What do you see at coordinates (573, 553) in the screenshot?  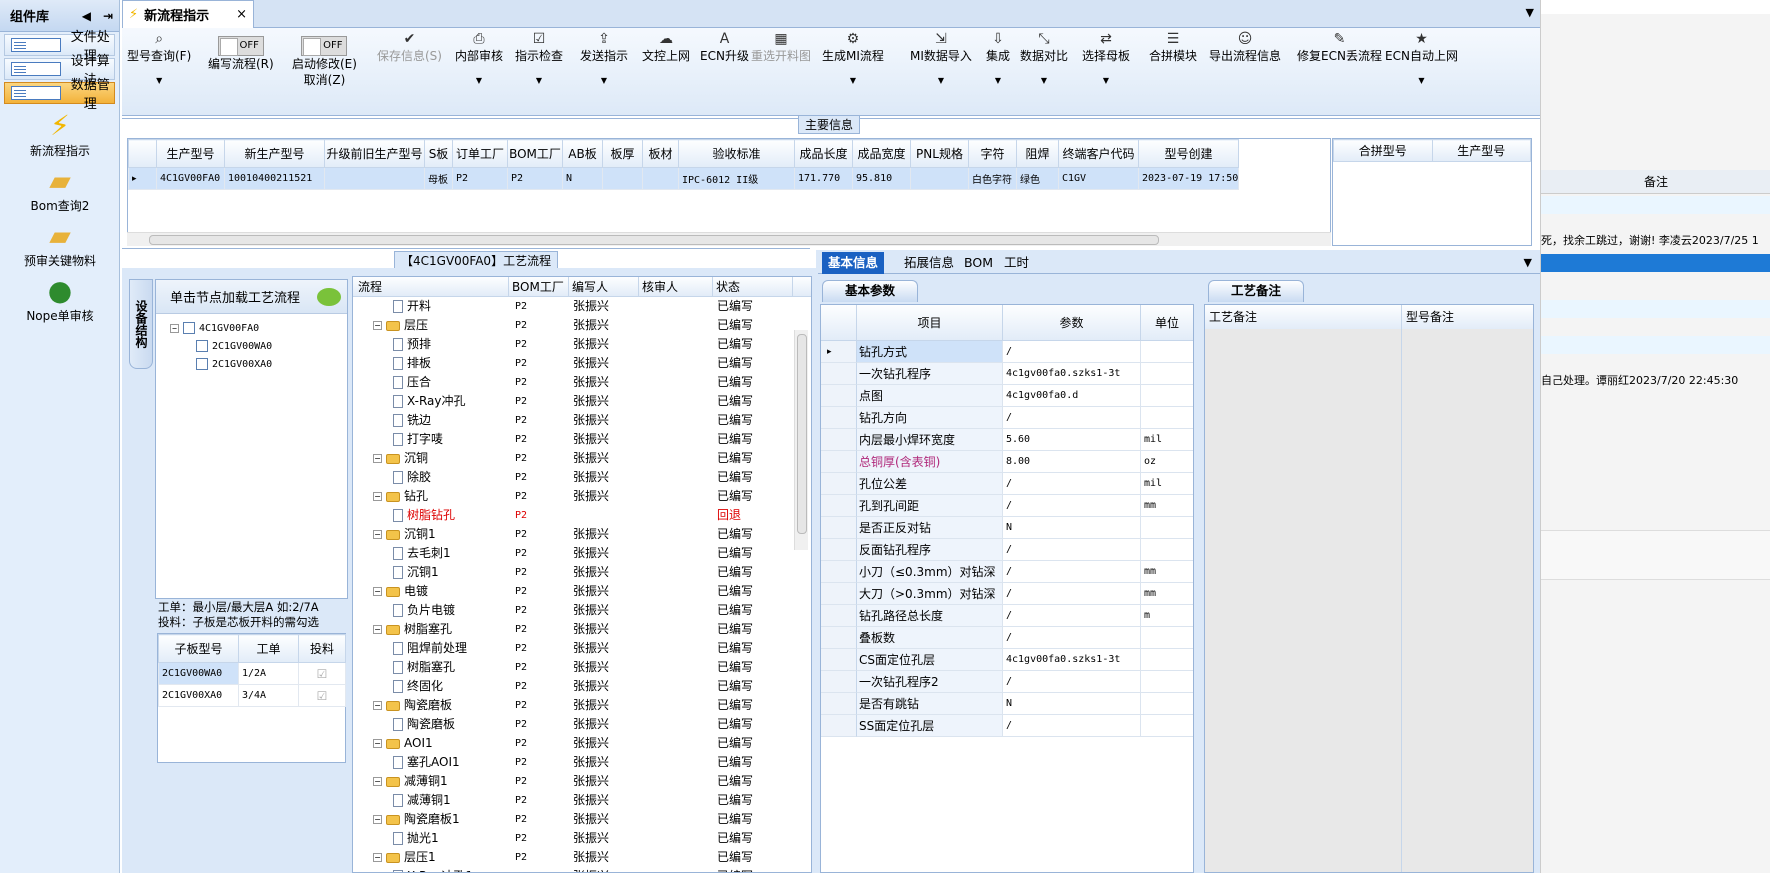 I see `process-row: 去毛刺1 P2 张振兴 已编写` at bounding box center [573, 553].